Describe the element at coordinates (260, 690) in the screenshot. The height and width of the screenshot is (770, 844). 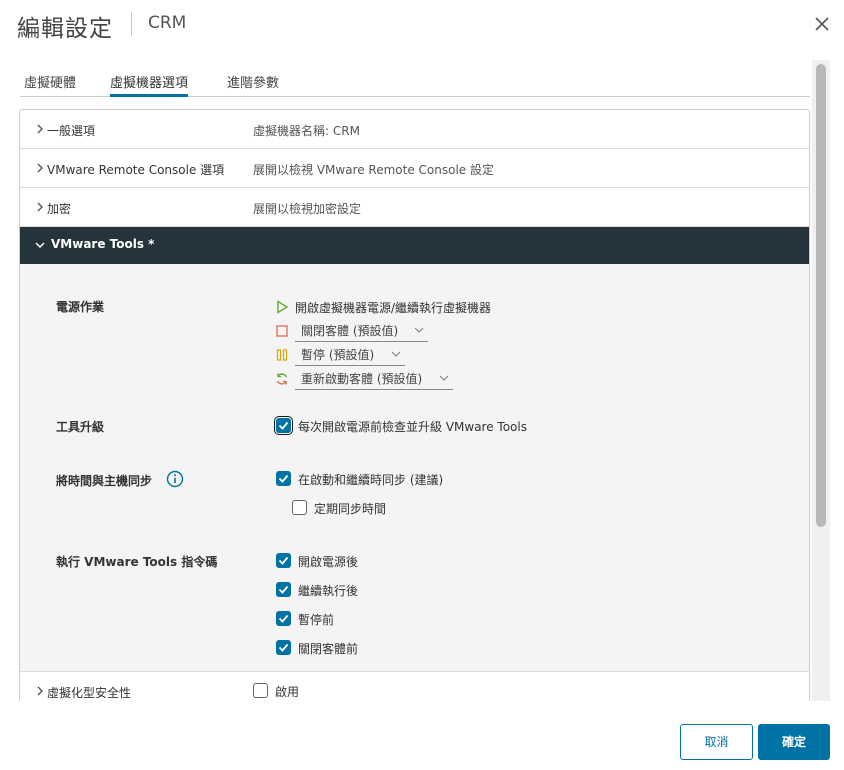
I see `vbs-enable-checkbox` at that location.